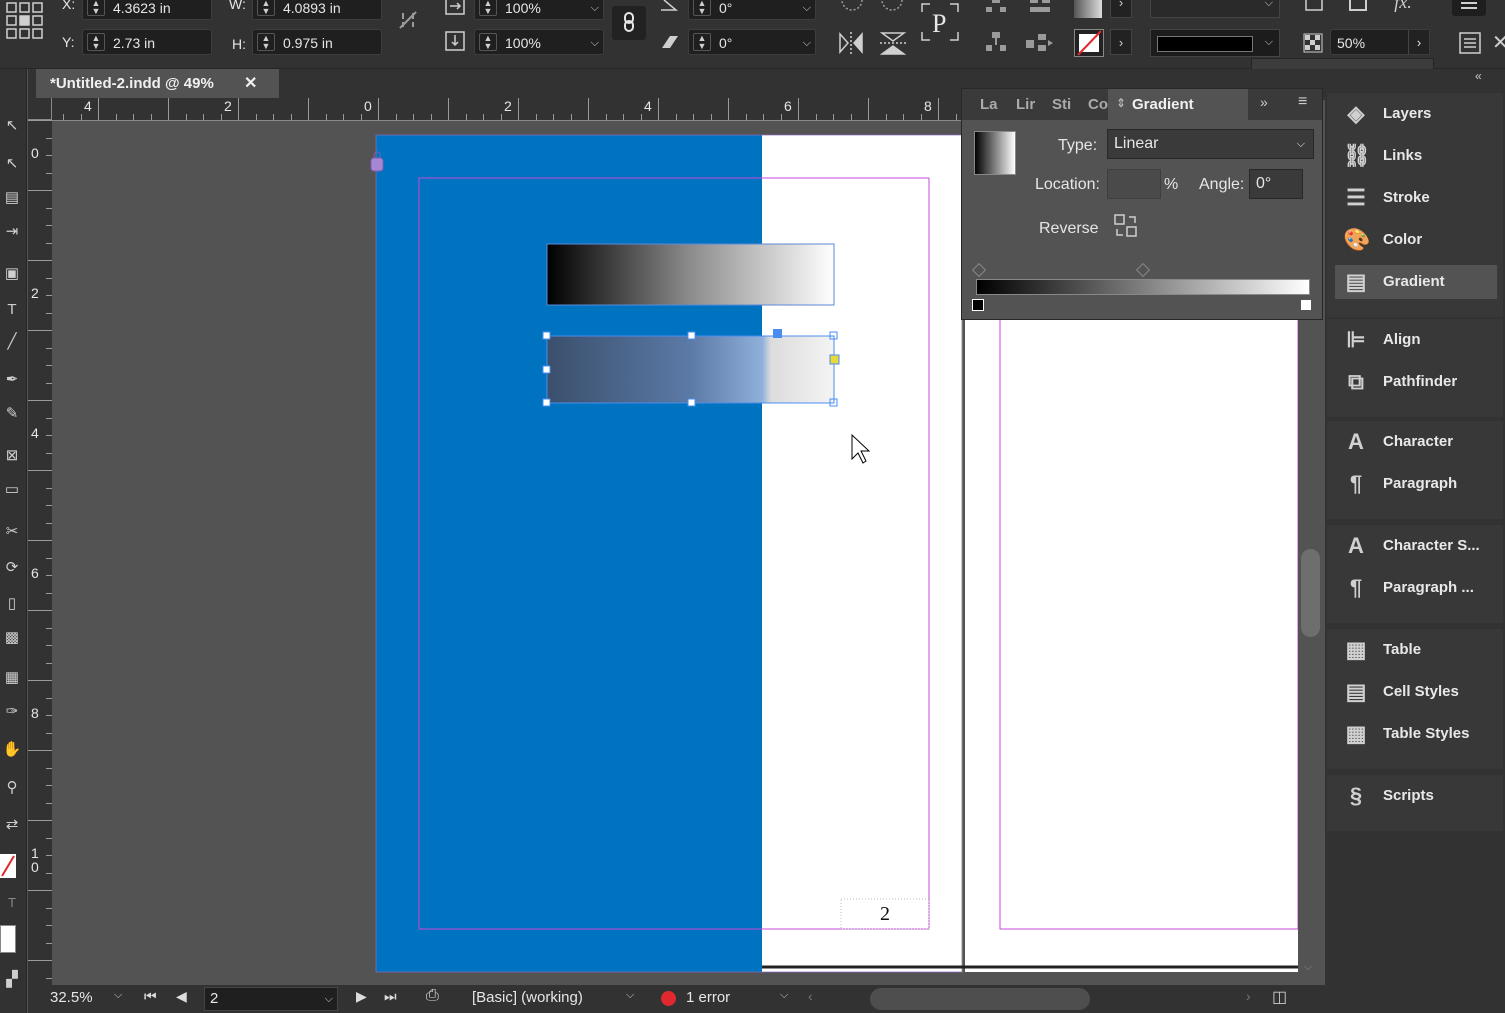 Image resolution: width=1505 pixels, height=1013 pixels. I want to click on flip-vertical-icon, so click(893, 43).